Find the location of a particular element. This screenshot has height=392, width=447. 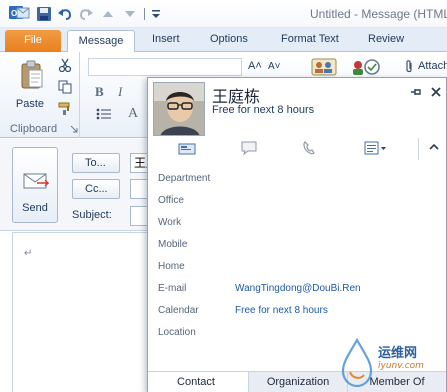

shrink-font-icon: A˅ is located at coordinates (274, 66).